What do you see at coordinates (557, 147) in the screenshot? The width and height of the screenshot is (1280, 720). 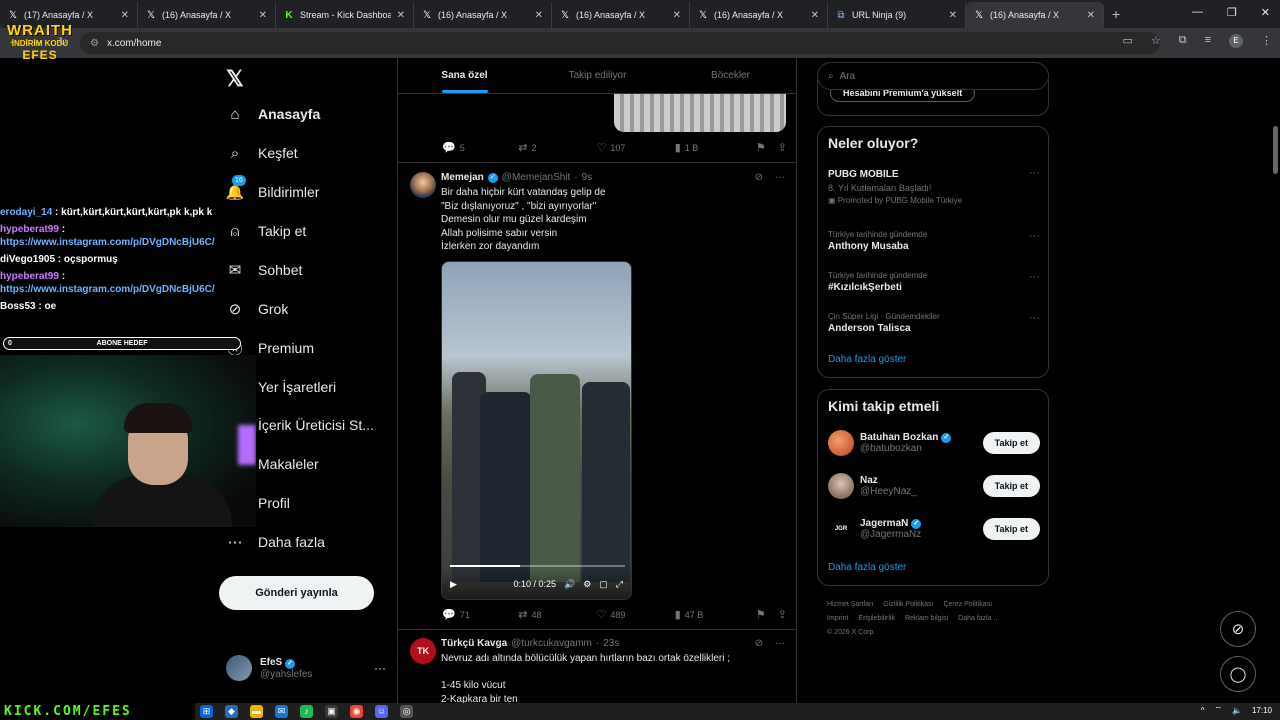 I see `repost-button: ⇄ 2` at bounding box center [557, 147].